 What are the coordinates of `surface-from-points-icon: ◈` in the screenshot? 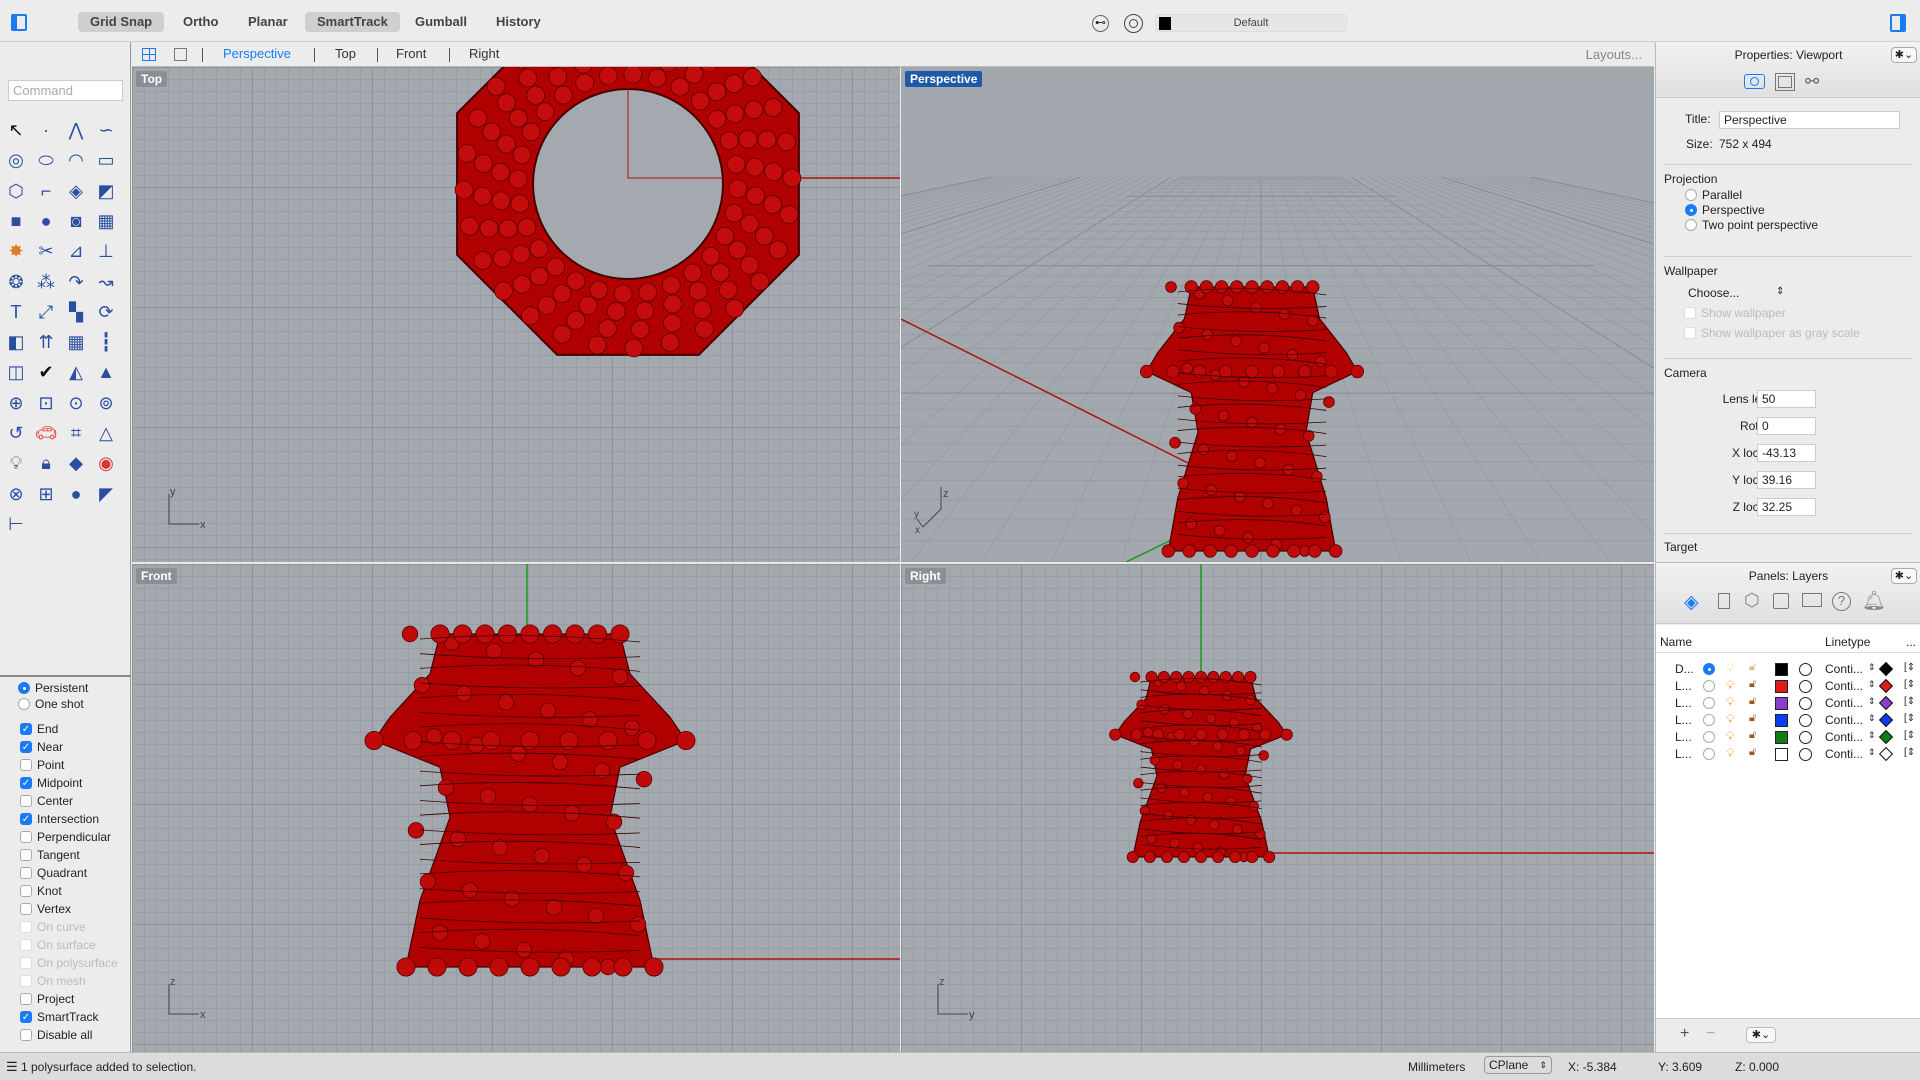 It's located at (76, 191).